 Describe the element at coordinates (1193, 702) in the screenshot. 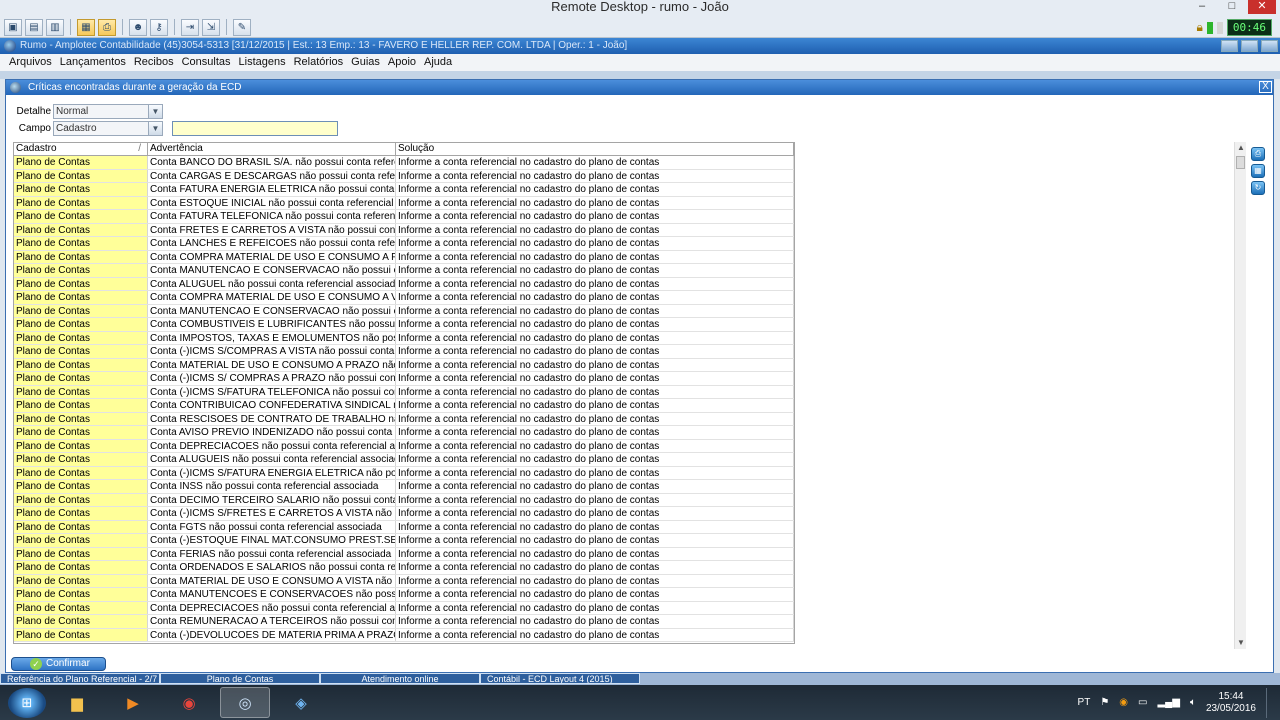

I see `volume-icon: 🔈︎` at that location.